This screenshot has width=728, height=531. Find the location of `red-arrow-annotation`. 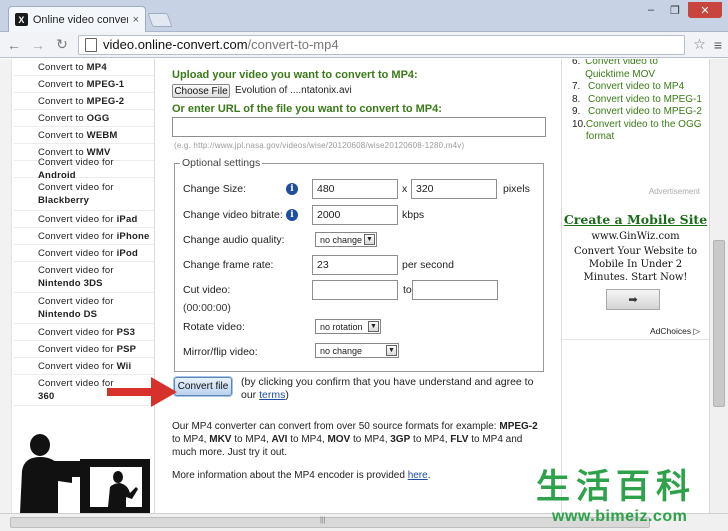

red-arrow-annotation is located at coordinates (142, 392).